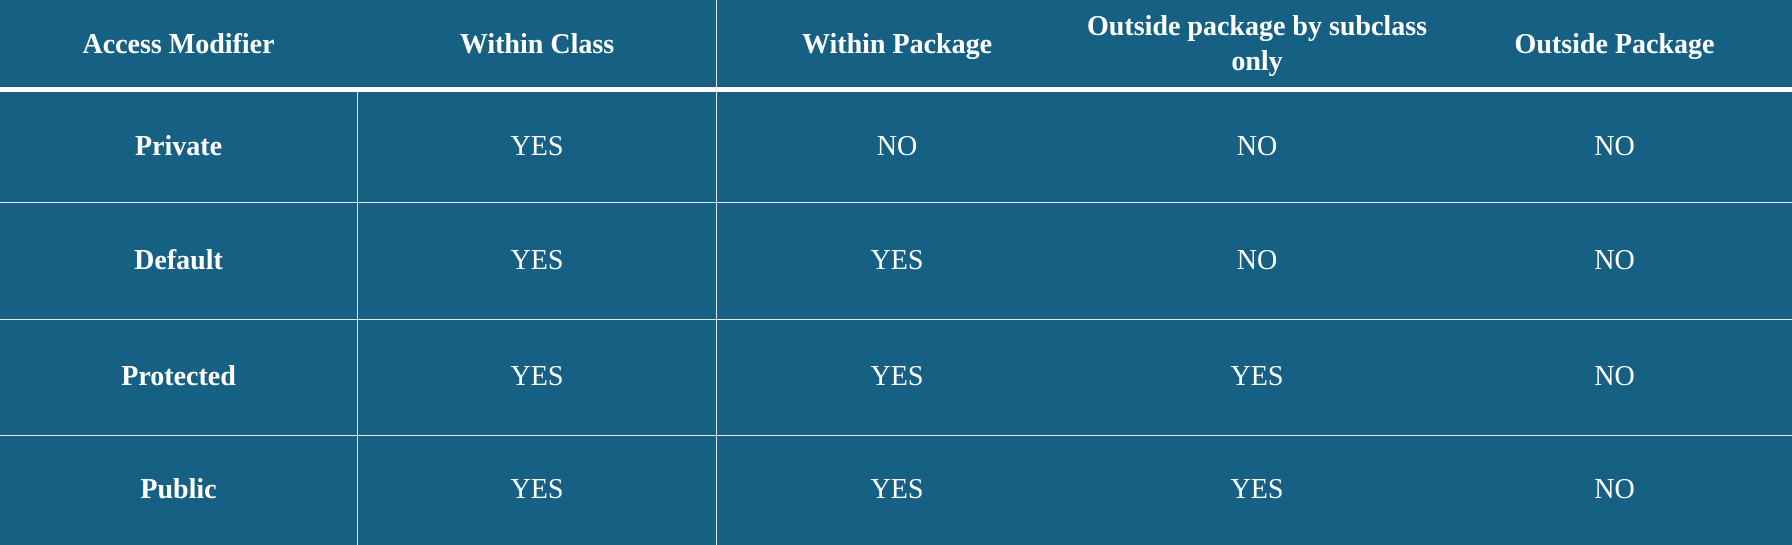 The width and height of the screenshot is (1792, 545). Describe the element at coordinates (178, 146) in the screenshot. I see `row-label-private: Private` at that location.